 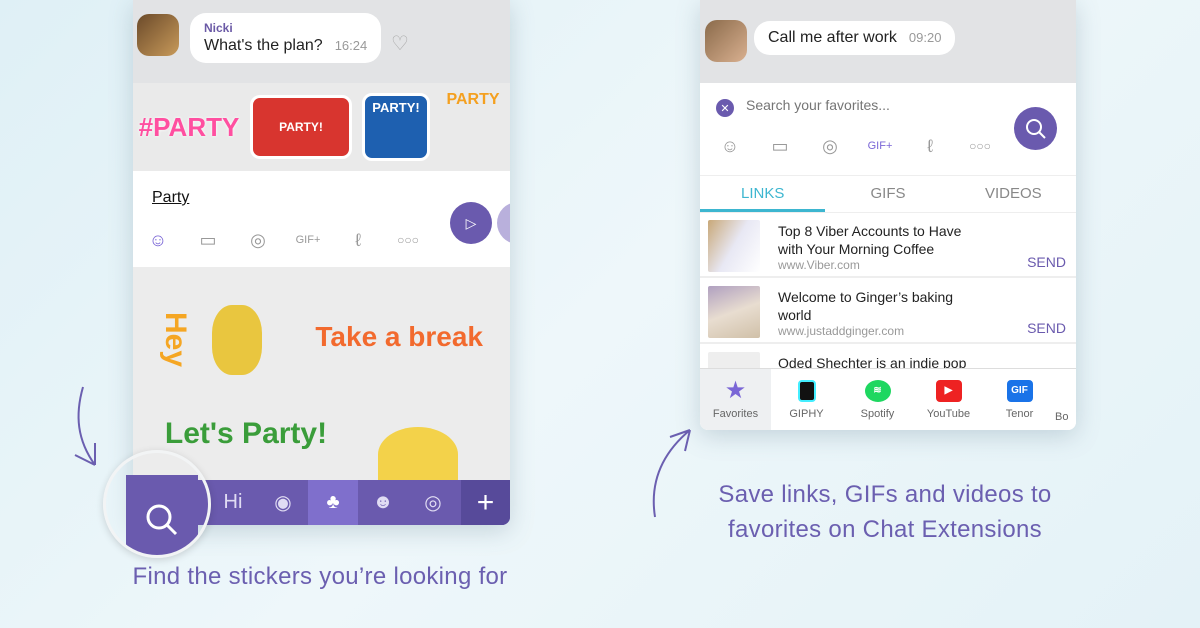 What do you see at coordinates (400, 43) in the screenshot?
I see `heart-icon: ♡` at bounding box center [400, 43].